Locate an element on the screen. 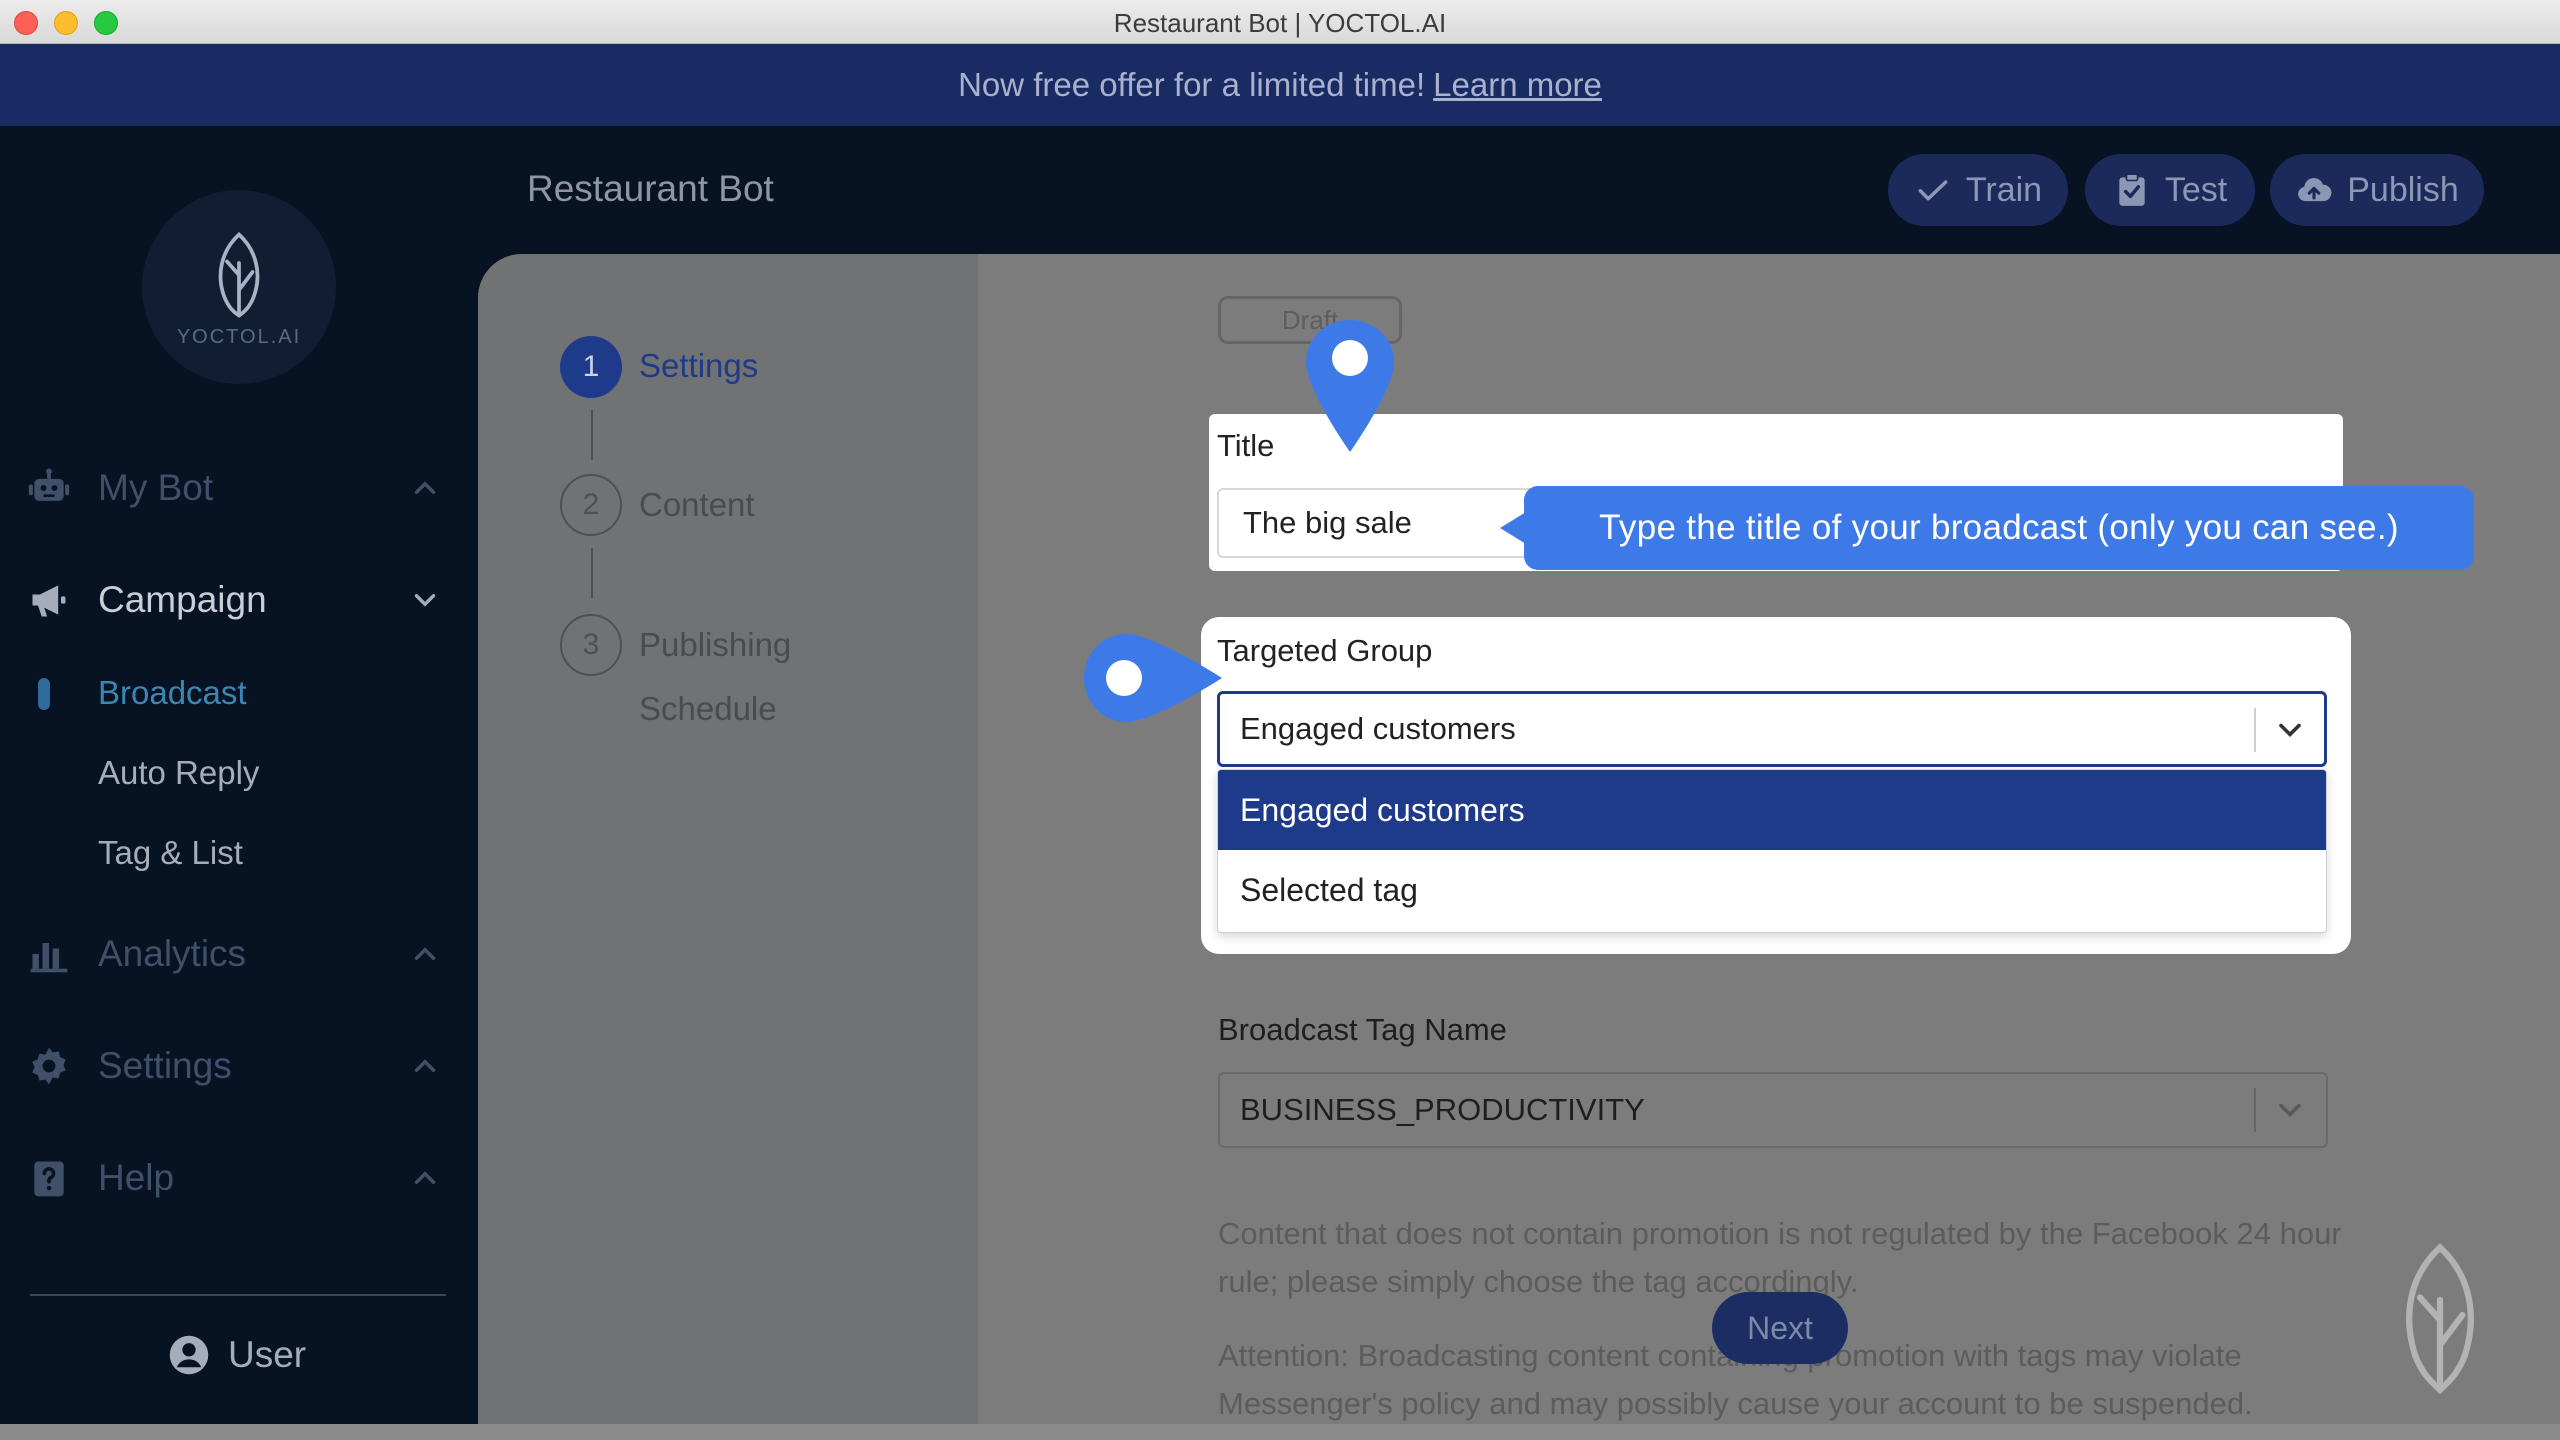 This screenshot has width=2560, height=1440. targeted-group-select: Engaged customers is located at coordinates (1772, 729).